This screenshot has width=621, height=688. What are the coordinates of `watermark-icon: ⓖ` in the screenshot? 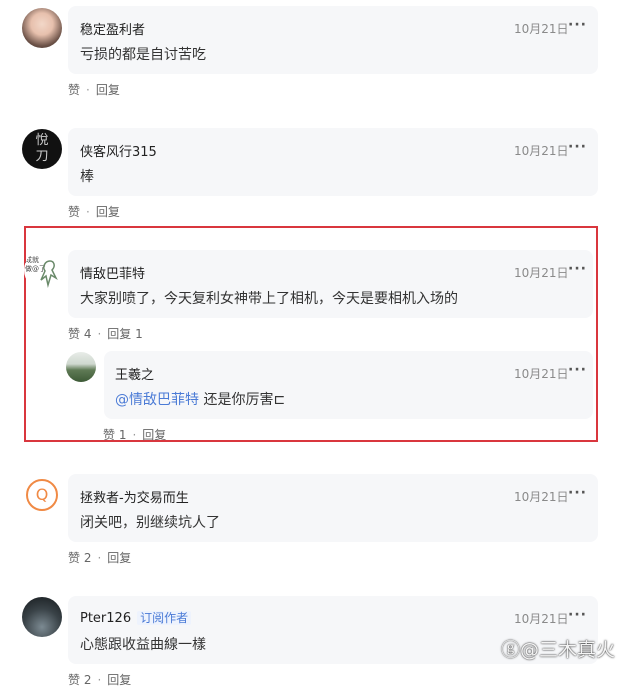 It's located at (510, 650).